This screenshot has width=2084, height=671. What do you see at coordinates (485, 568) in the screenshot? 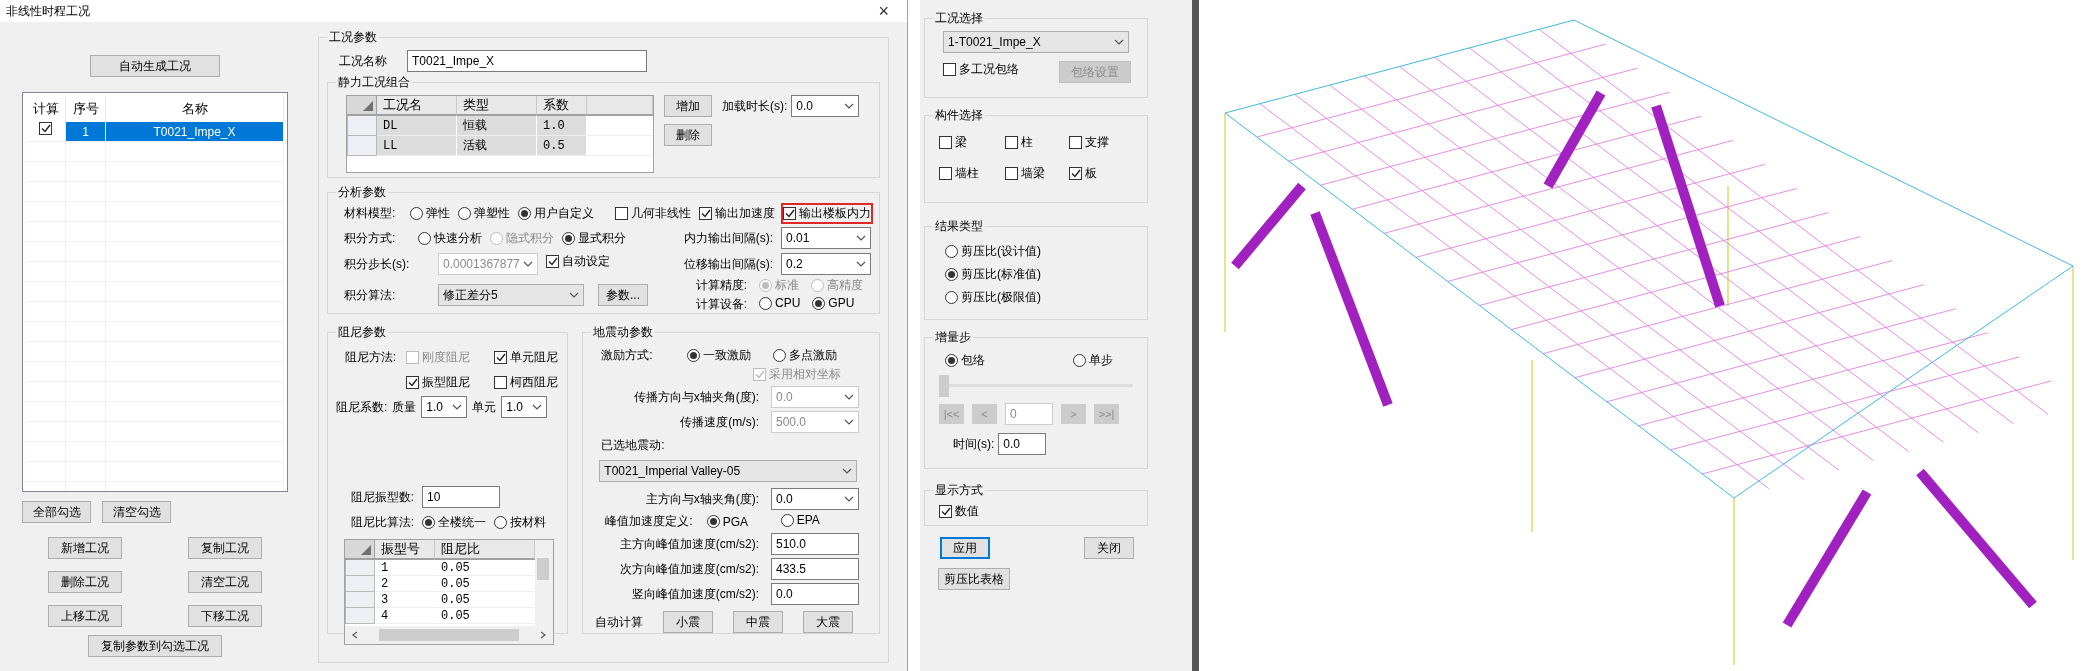
I see `table-cell: 0.05` at bounding box center [485, 568].